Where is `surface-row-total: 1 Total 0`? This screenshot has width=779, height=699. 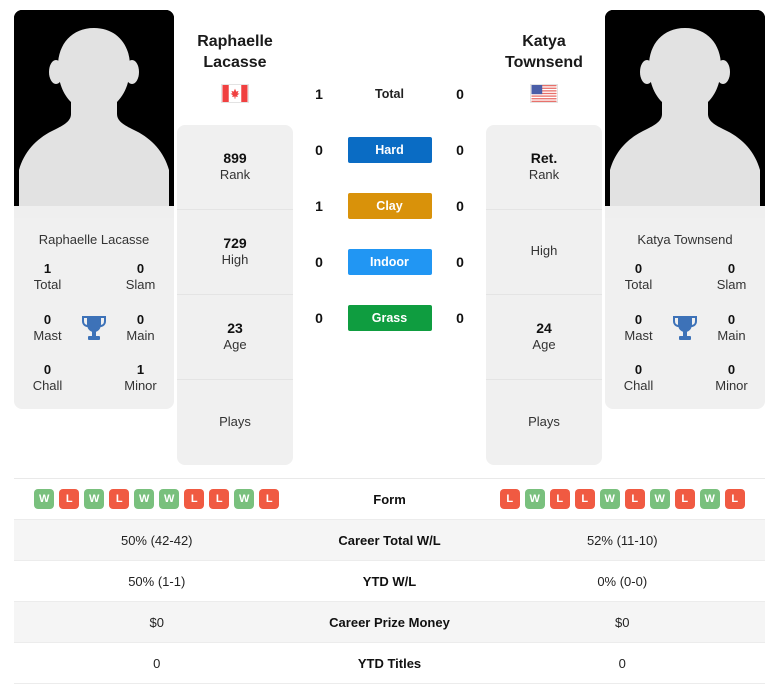 surface-row-total: 1 Total 0 is located at coordinates (389, 94).